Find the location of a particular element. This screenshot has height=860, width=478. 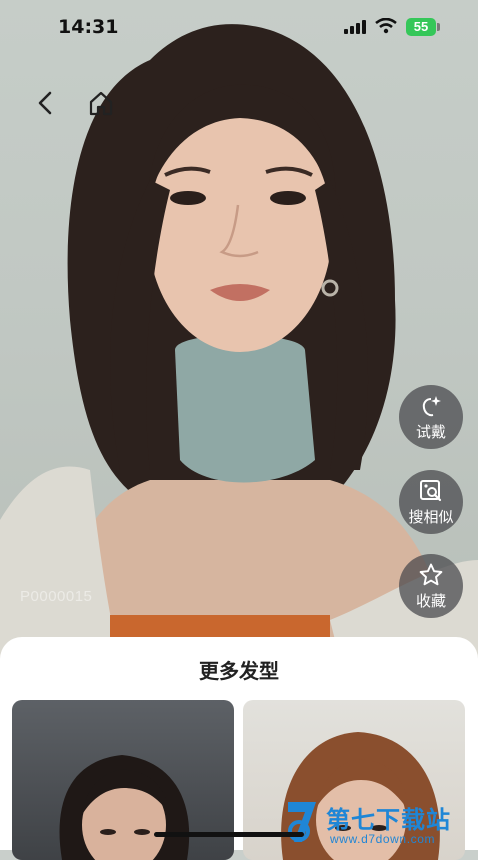

star-icon is located at coordinates (431, 574).